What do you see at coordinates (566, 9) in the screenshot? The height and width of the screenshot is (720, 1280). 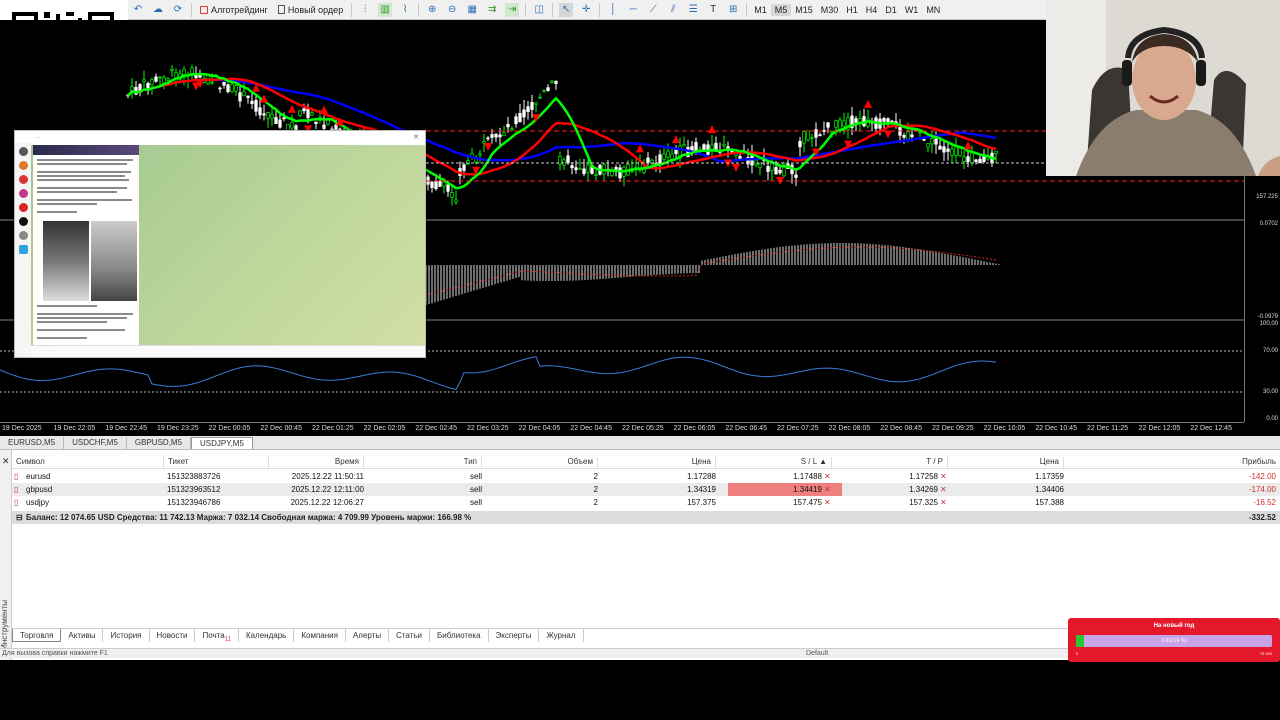 I see `cursor-icon: ↖` at bounding box center [566, 9].